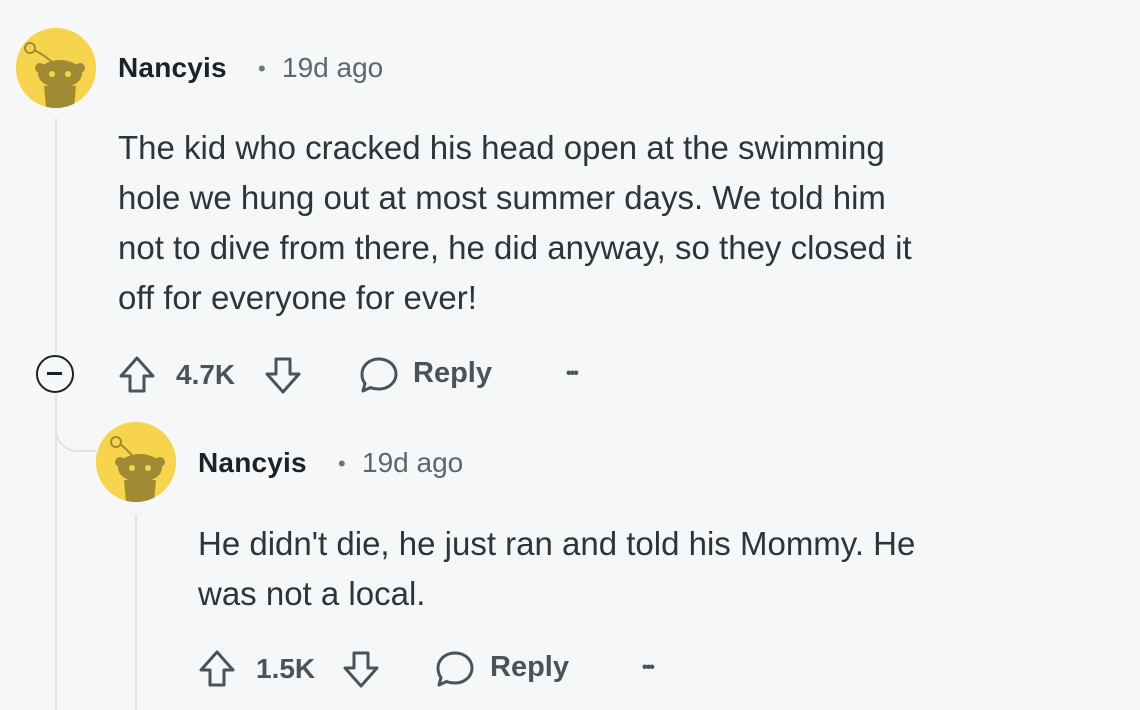 This screenshot has width=1140, height=710. Describe the element at coordinates (136, 612) in the screenshot. I see `thread-line-reply` at that location.